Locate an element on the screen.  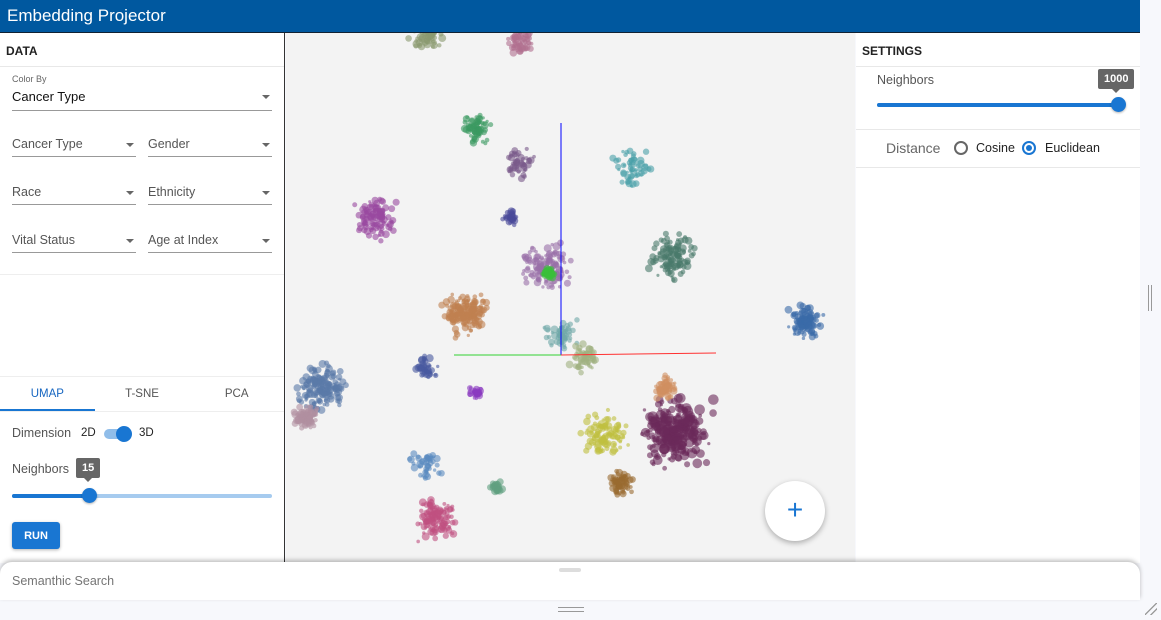
dimension-toggle is located at coordinates (118, 434).